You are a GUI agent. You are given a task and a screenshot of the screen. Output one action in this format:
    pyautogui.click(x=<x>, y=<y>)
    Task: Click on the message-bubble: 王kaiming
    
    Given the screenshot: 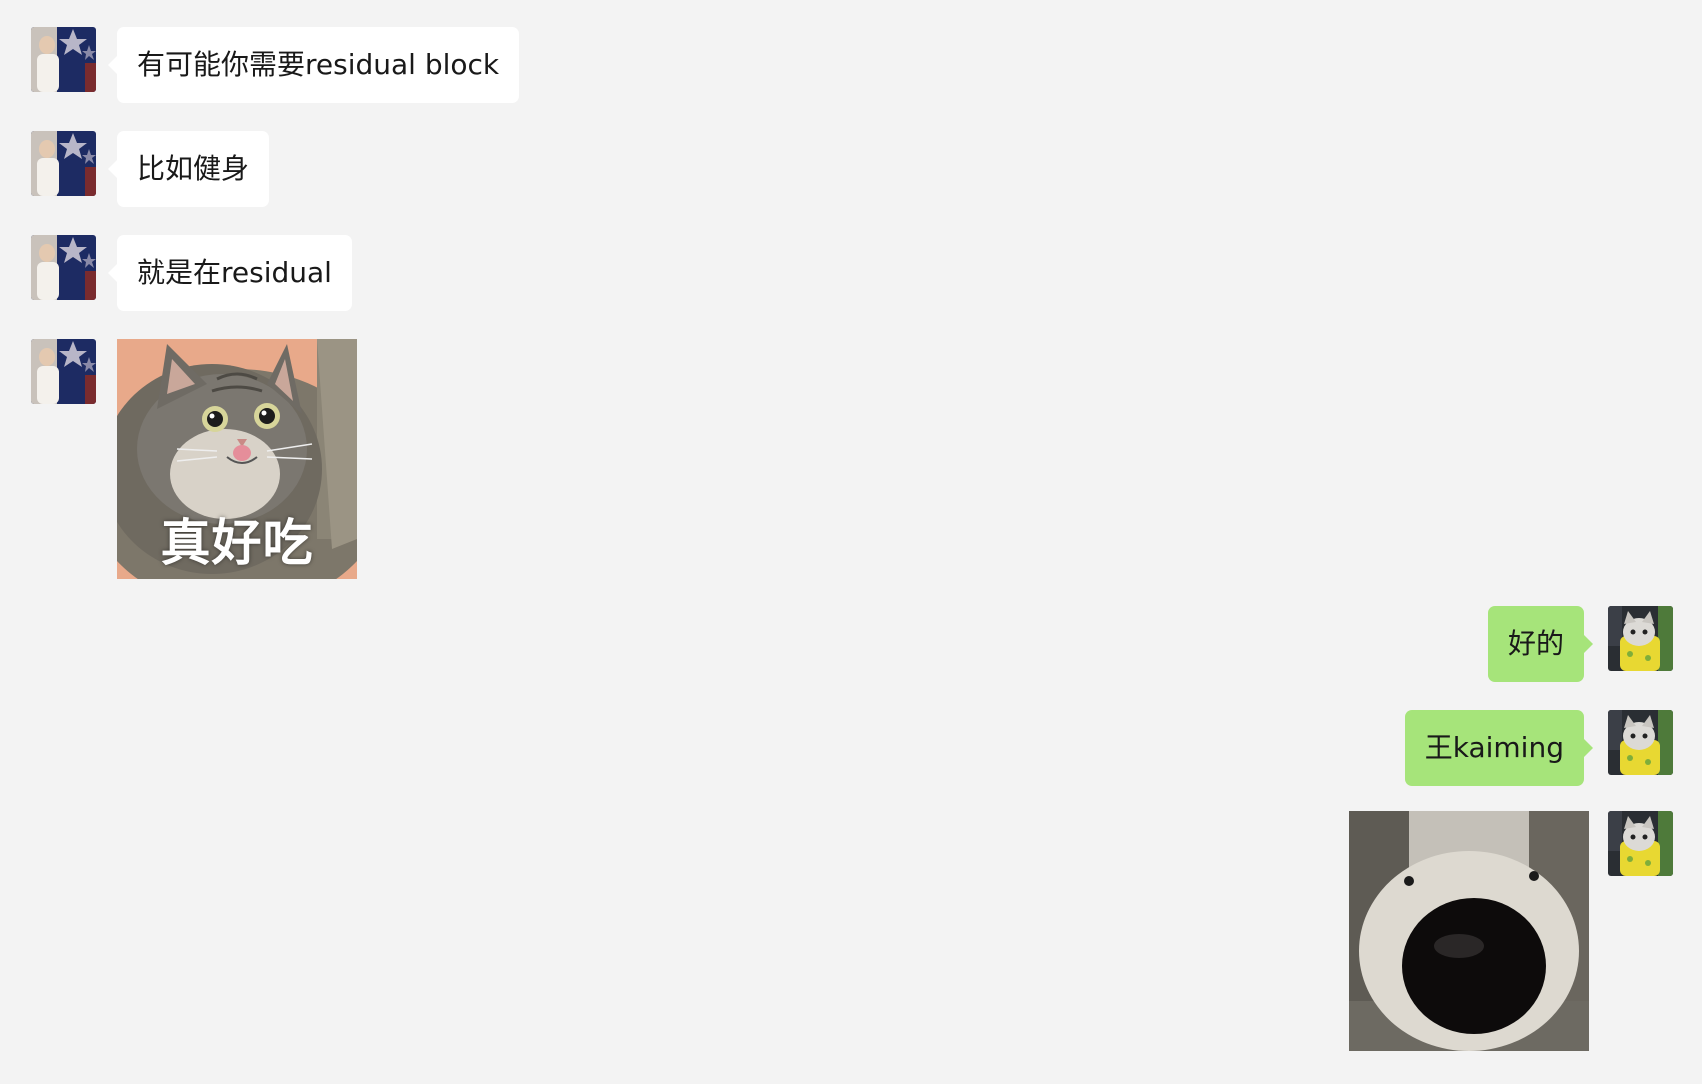 What is the action you would take?
    pyautogui.click(x=1499, y=748)
    